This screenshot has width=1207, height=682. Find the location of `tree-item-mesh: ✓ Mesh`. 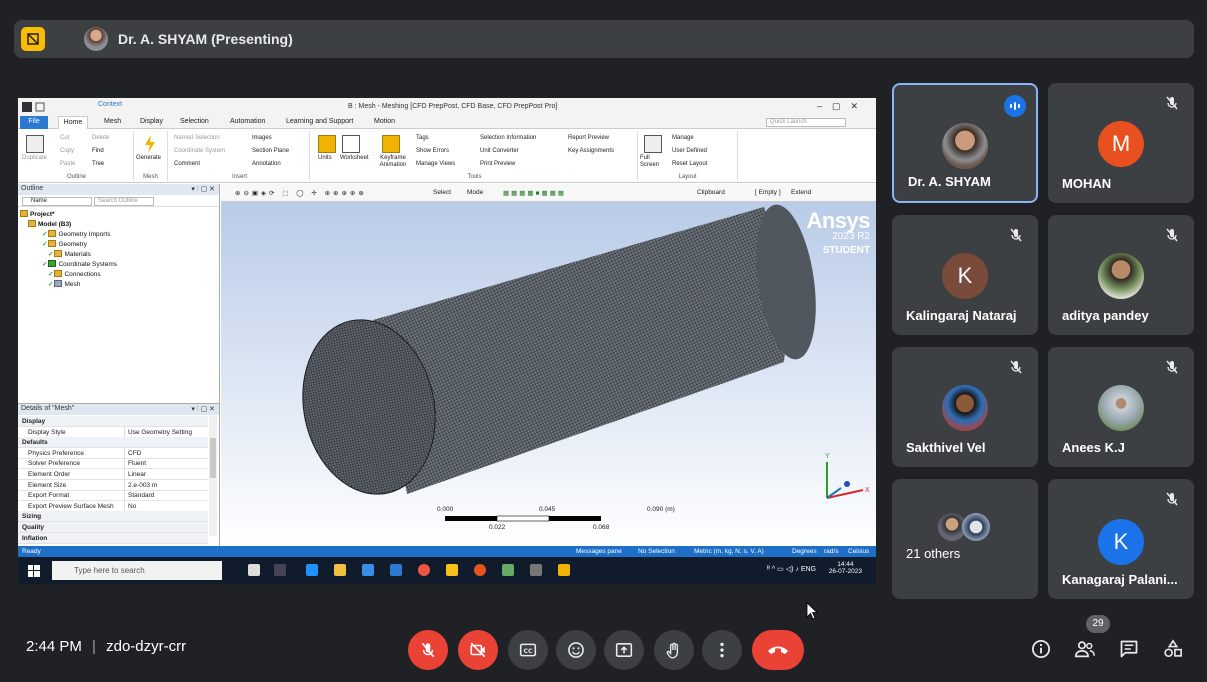

tree-item-mesh: ✓ Mesh is located at coordinates (64, 284).